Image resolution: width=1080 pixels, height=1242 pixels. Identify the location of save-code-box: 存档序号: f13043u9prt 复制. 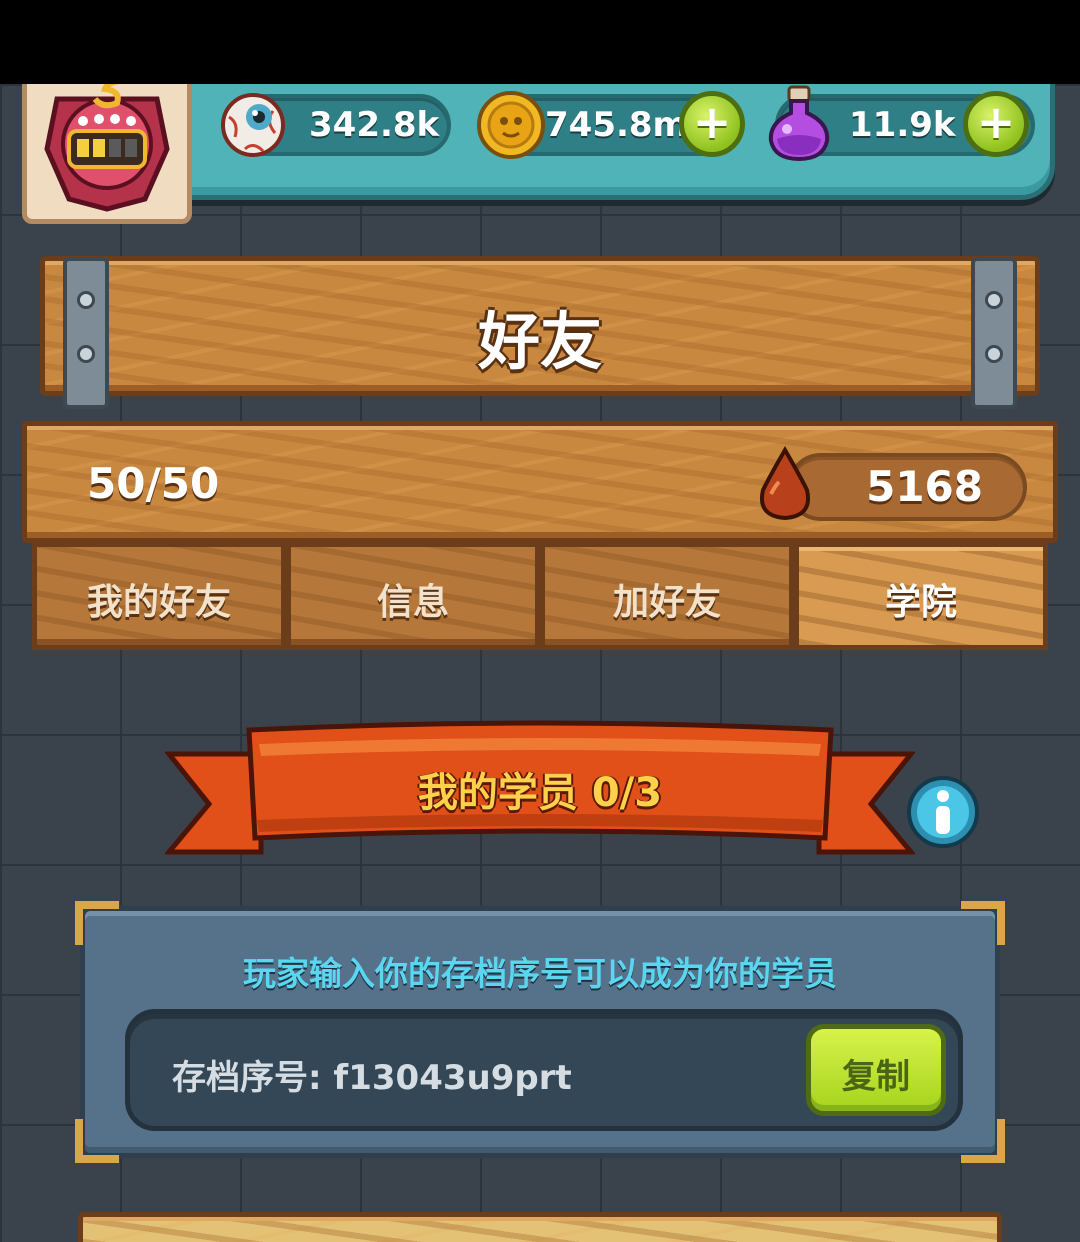
(544, 1070).